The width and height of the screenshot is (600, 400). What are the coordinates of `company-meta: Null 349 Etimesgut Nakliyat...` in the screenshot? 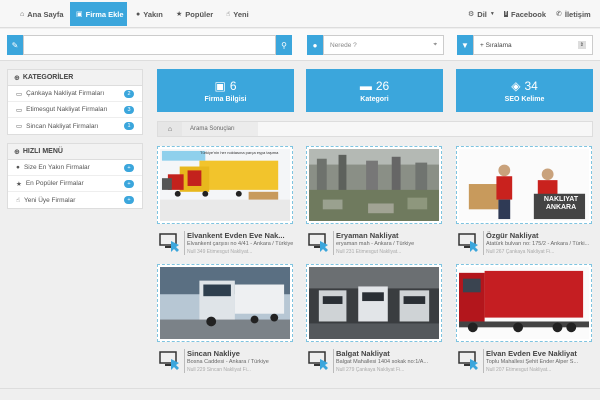 It's located at (220, 252).